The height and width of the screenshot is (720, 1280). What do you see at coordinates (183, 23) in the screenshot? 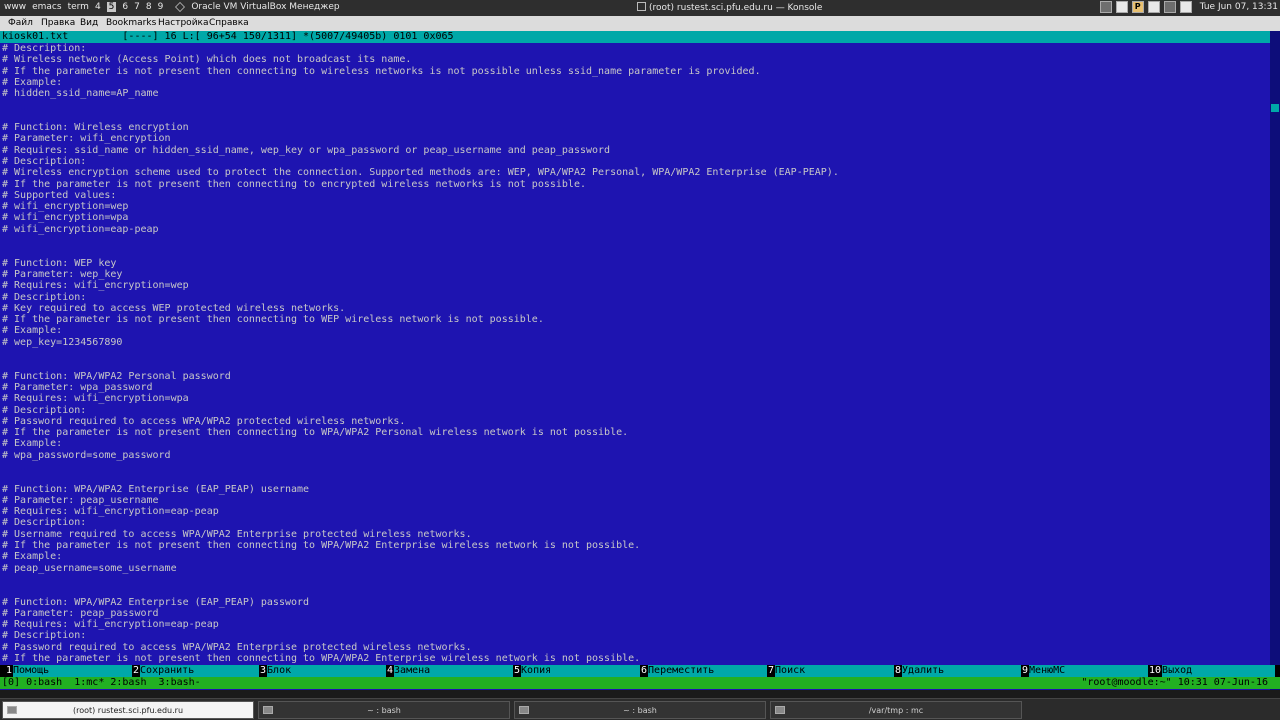
I see `menu-settings: Настройка` at bounding box center [183, 23].